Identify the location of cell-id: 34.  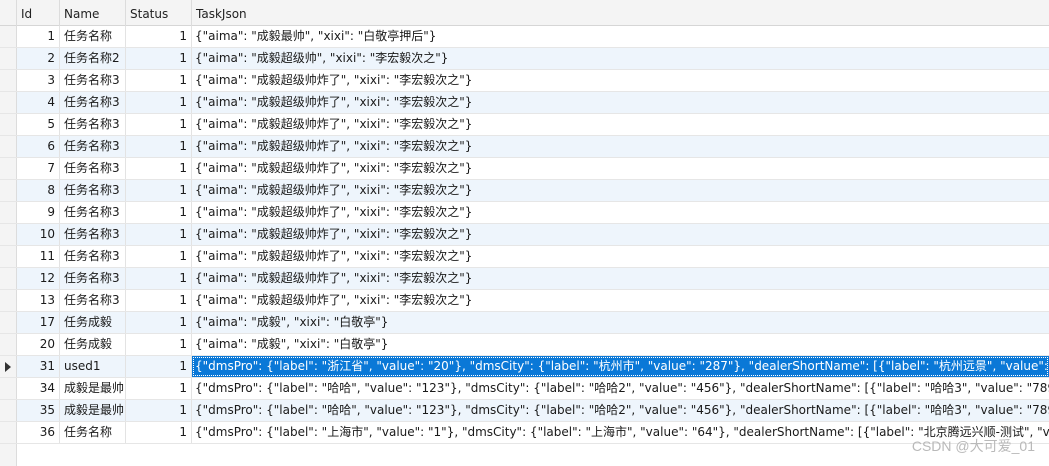
(38, 388).